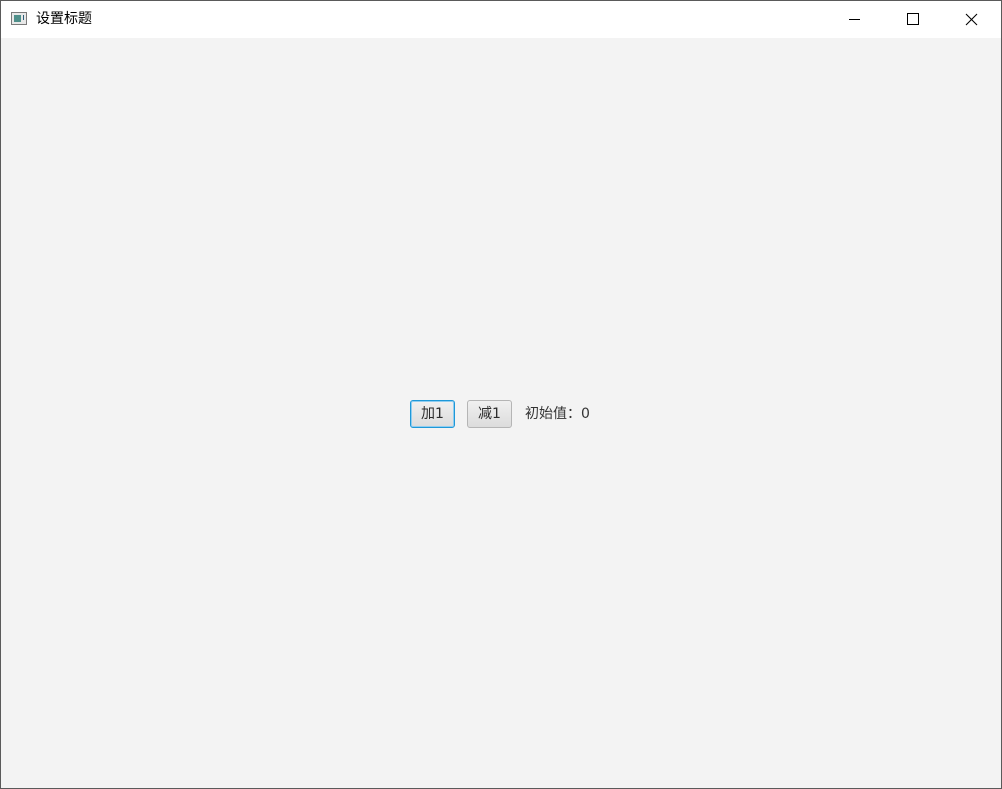  I want to click on app-window-icon, so click(19, 18).